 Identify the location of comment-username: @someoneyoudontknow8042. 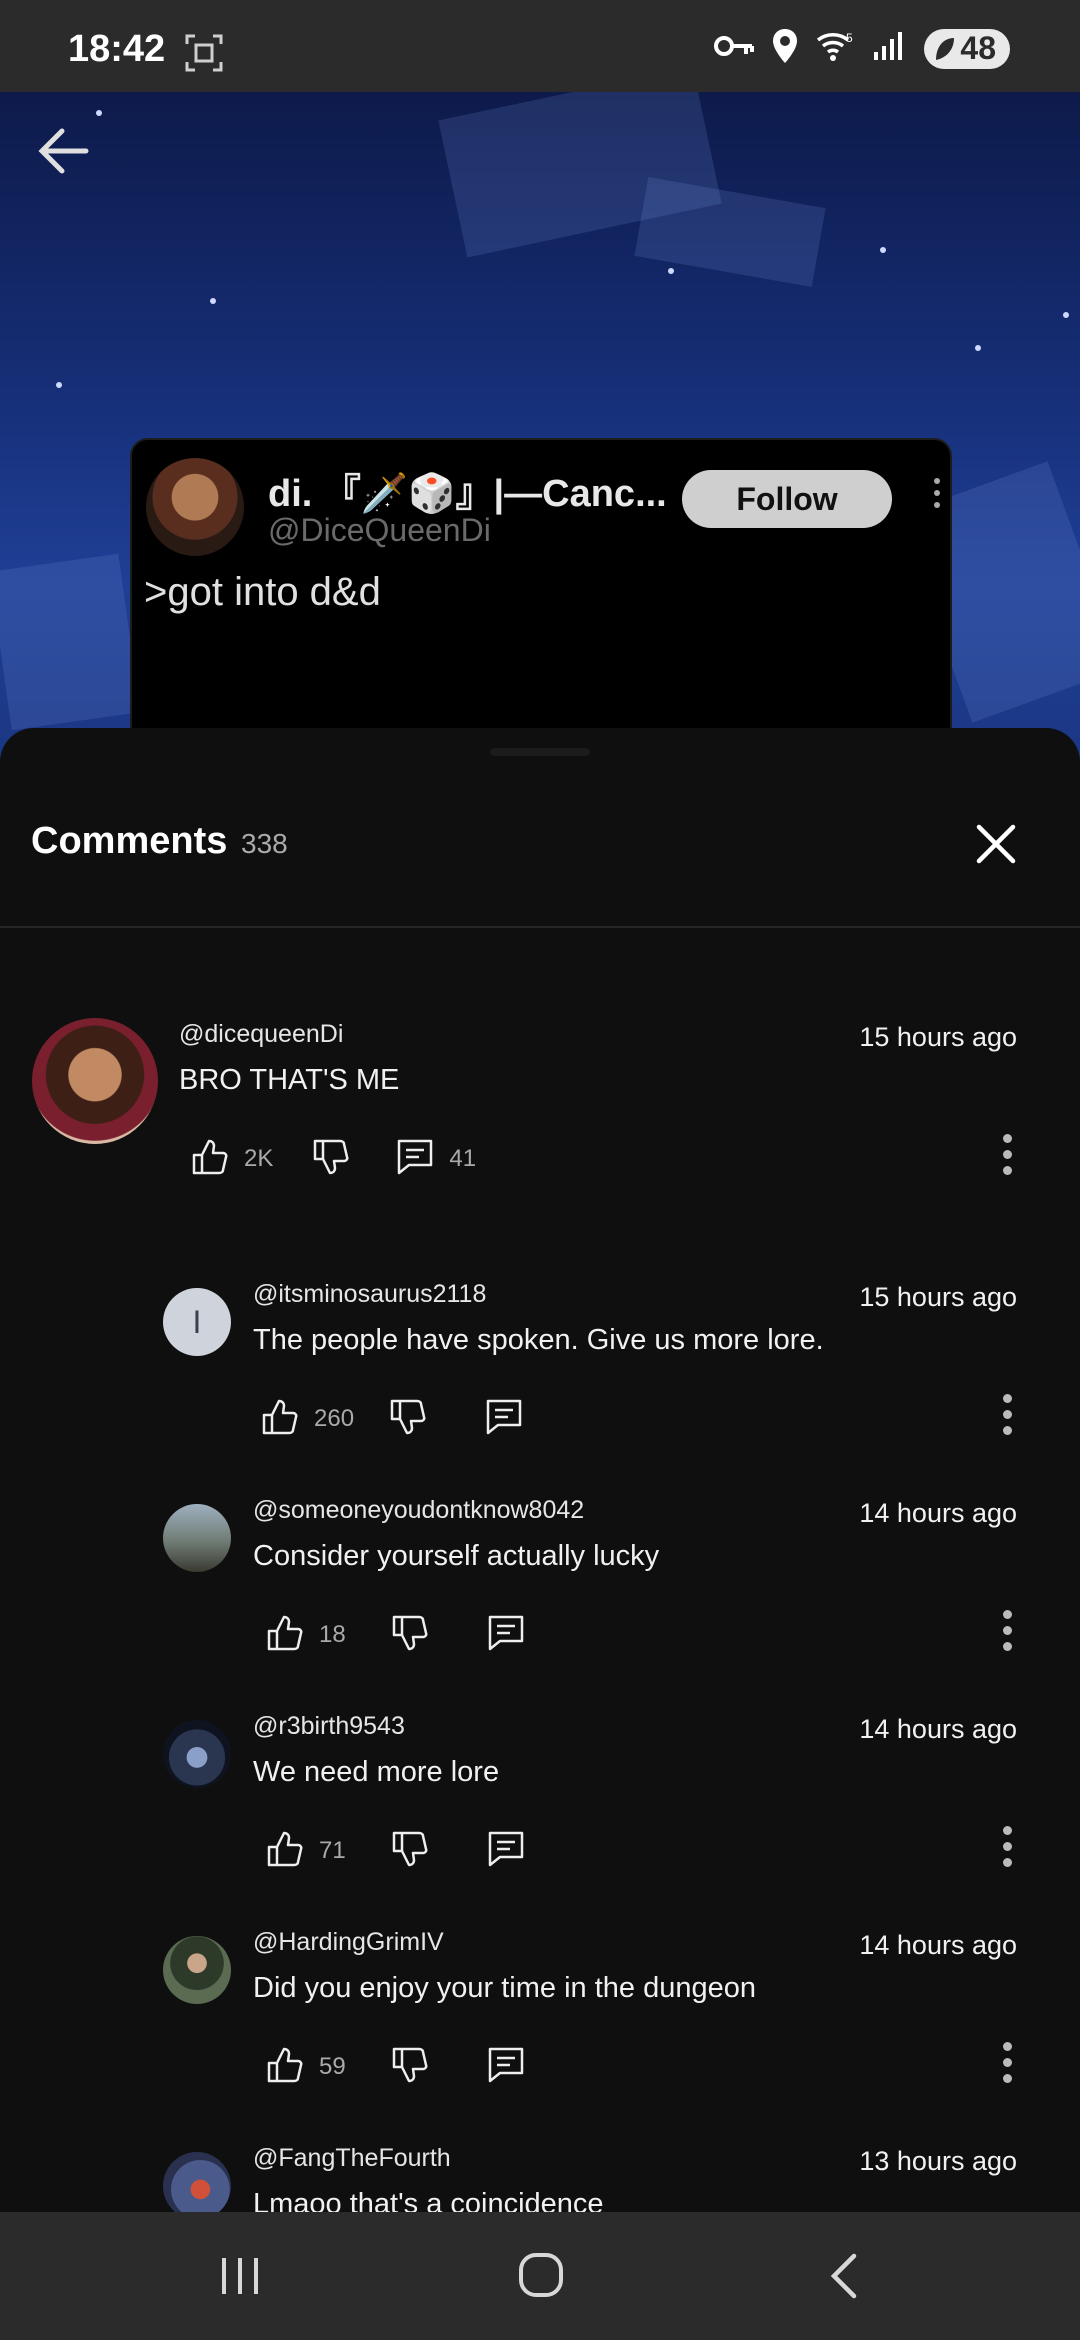
(418, 1510).